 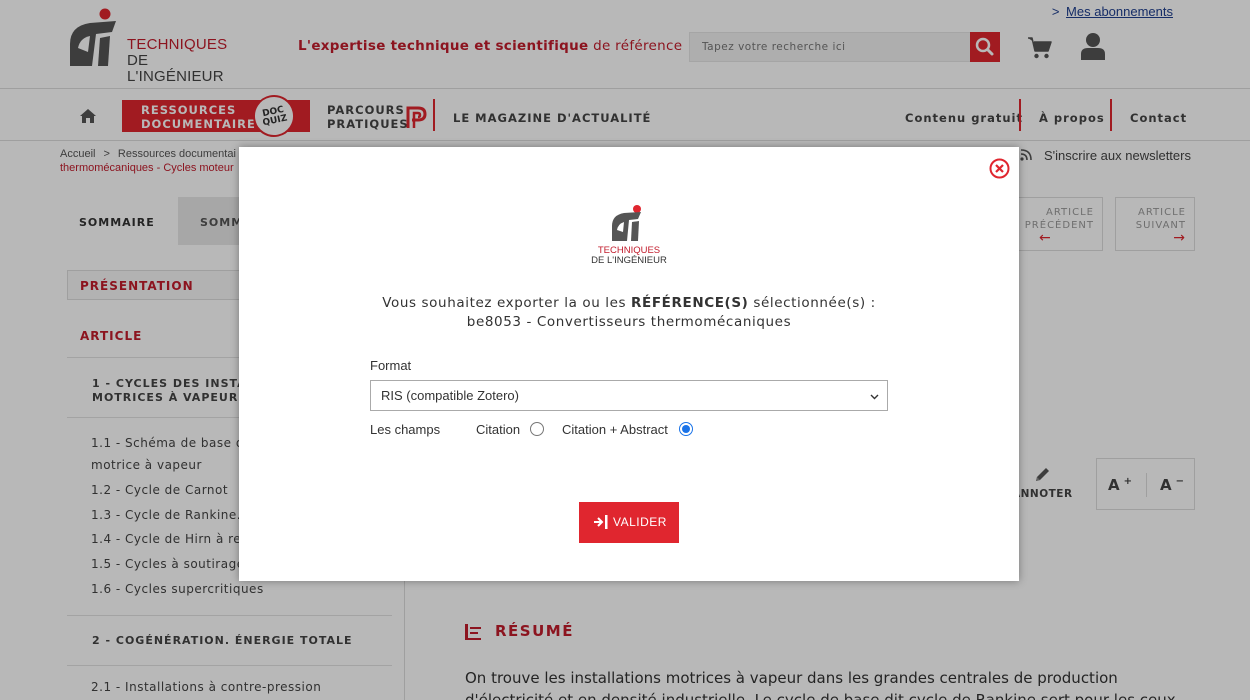 What do you see at coordinates (450, 395) in the screenshot?
I see `format-select-value: RIS (compatible Zotero)` at bounding box center [450, 395].